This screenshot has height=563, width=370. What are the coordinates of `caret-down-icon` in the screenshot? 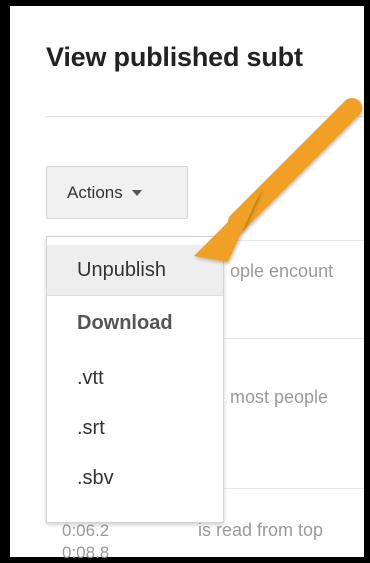 It's located at (136, 192).